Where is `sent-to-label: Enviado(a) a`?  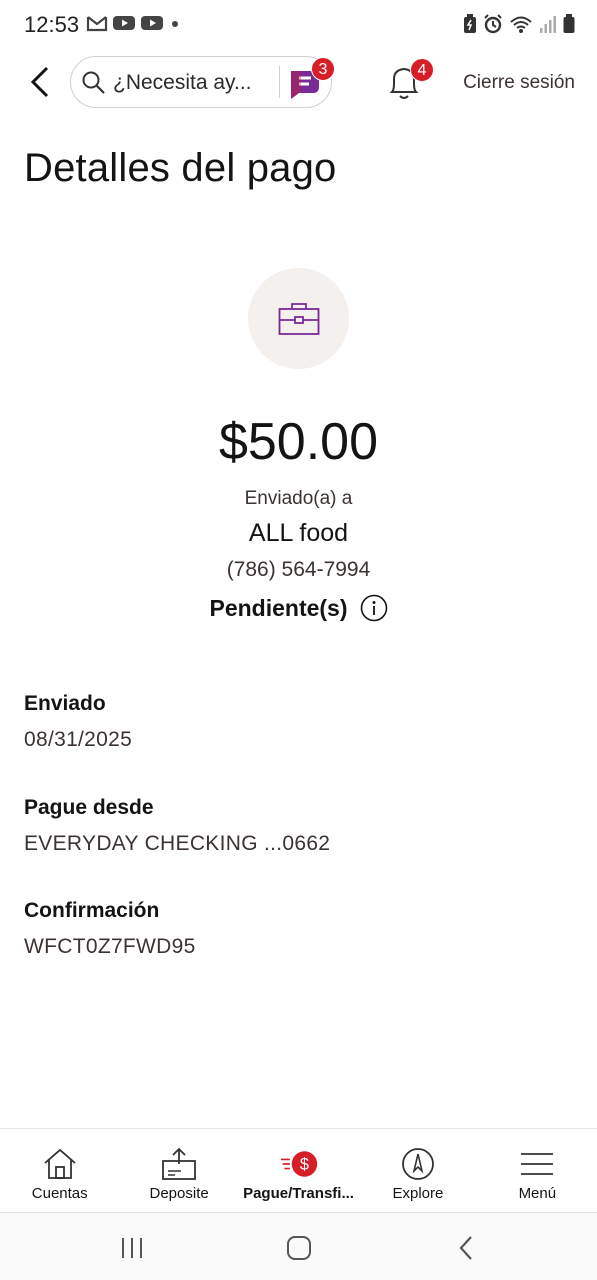
sent-to-label: Enviado(a) a is located at coordinates (298, 498).